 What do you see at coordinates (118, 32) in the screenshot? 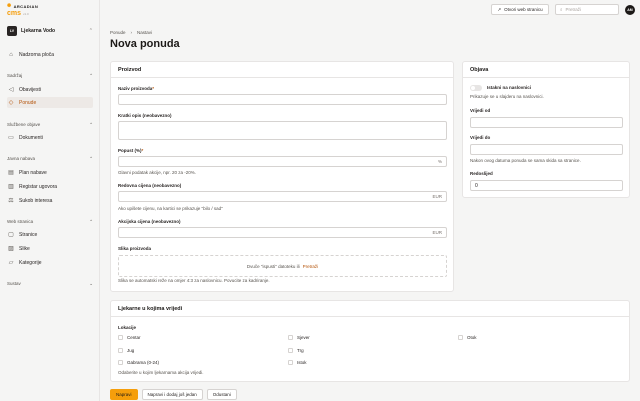
I see `breadcrumb-item: Ponude` at bounding box center [118, 32].